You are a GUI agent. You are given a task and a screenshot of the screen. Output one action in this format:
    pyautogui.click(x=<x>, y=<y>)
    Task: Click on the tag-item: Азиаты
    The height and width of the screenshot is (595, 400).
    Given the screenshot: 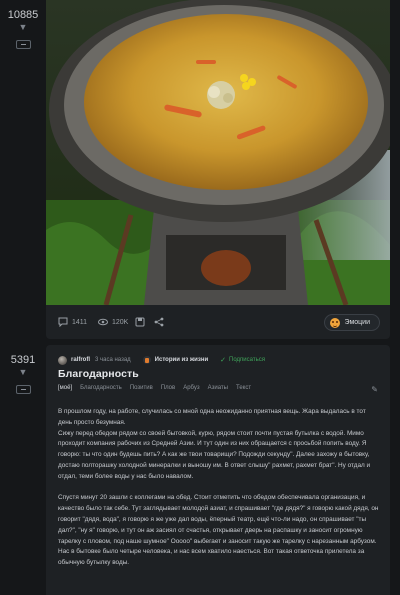 What is the action you would take?
    pyautogui.click(x=218, y=390)
    